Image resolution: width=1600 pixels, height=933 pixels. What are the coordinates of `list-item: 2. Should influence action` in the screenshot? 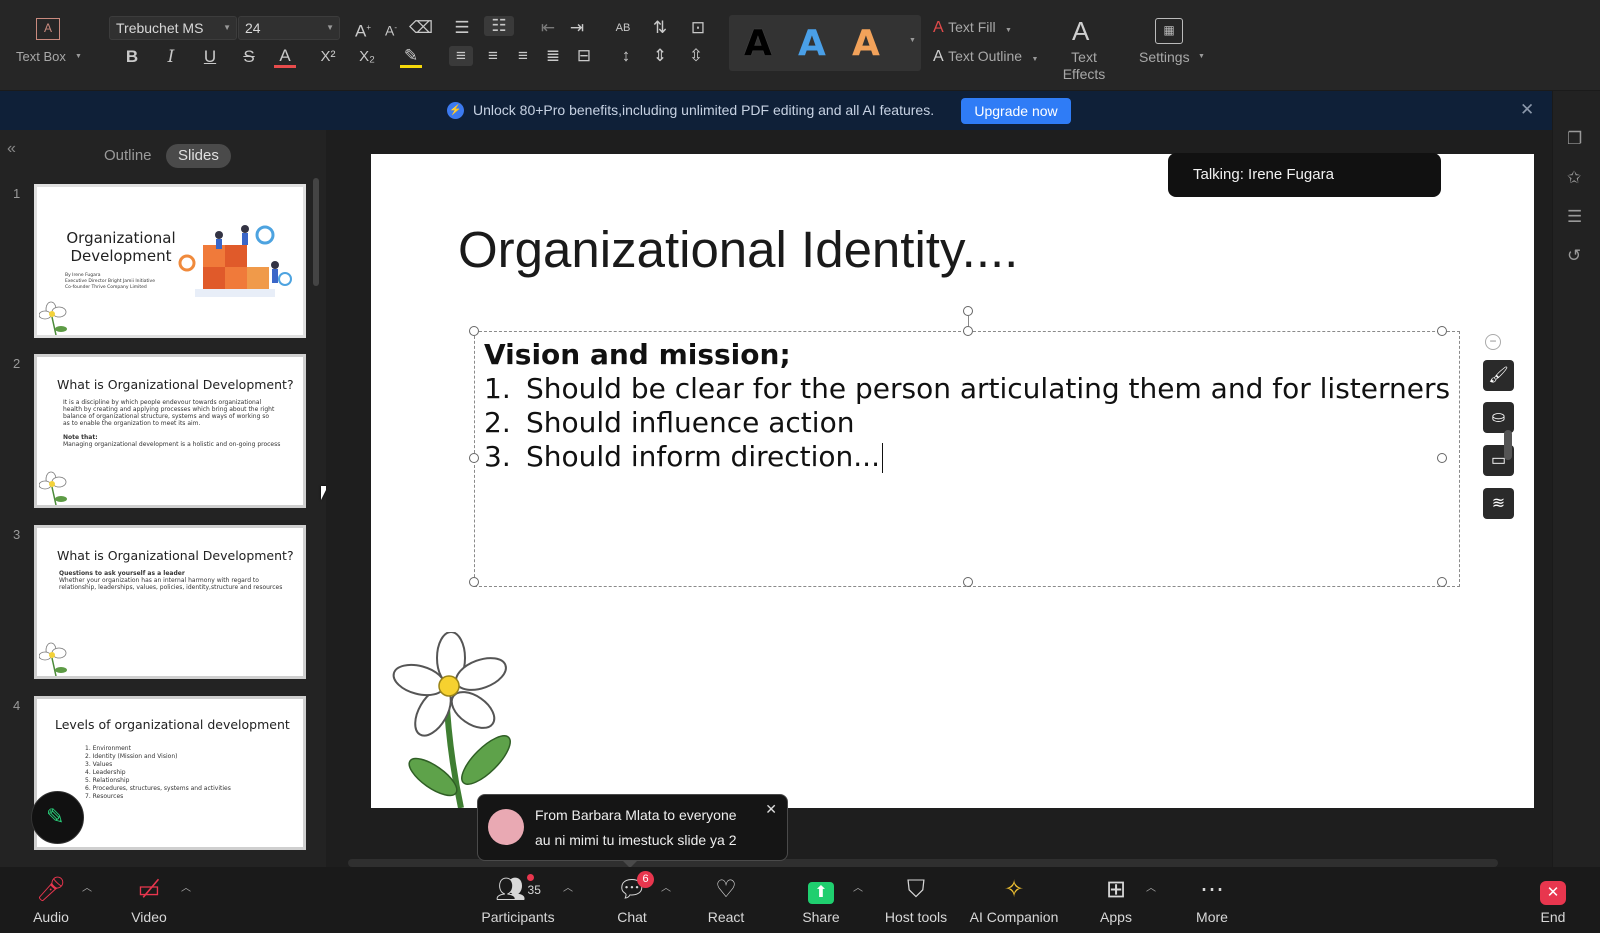 It's located at (669, 422).